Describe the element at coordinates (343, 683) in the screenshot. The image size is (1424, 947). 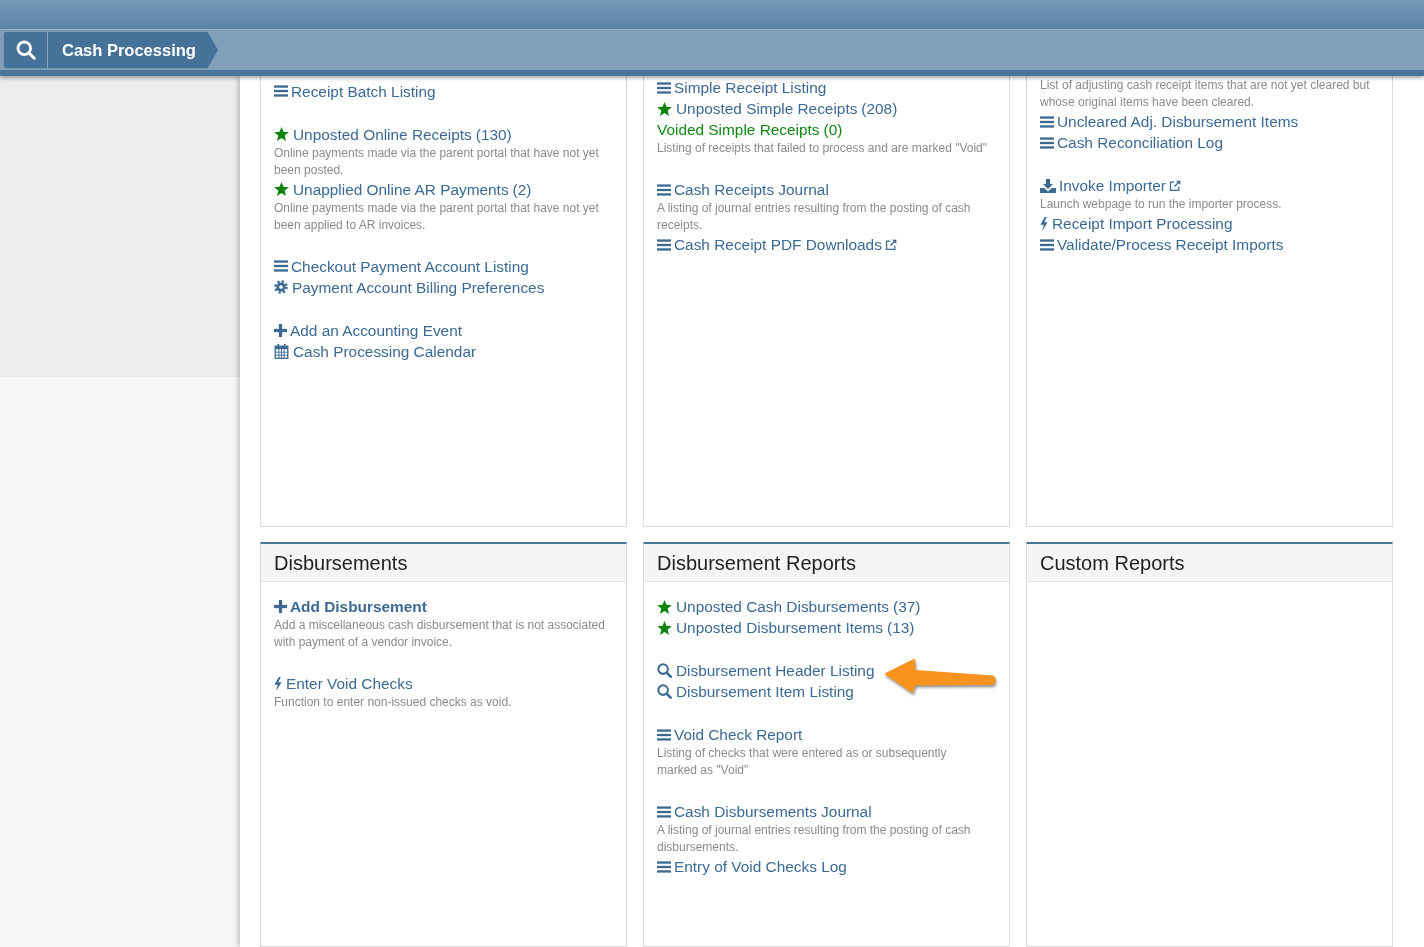
I see `report-link: Enter Void Checks` at that location.